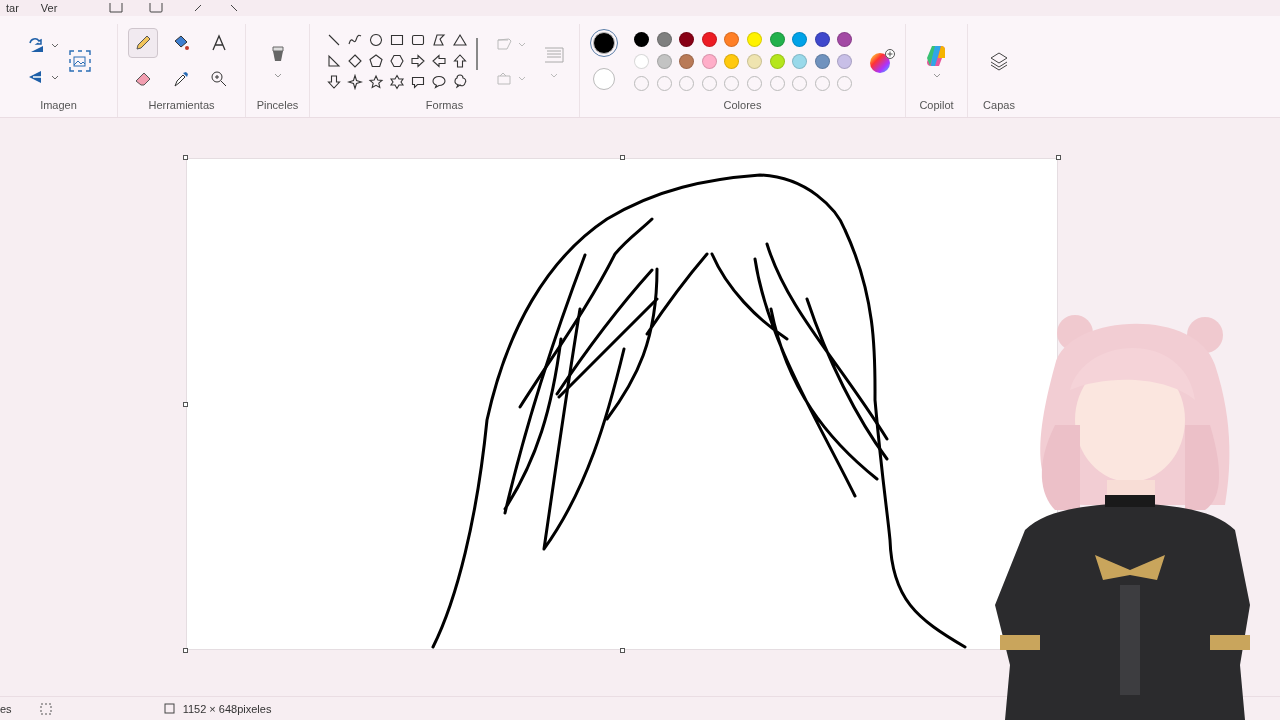 The height and width of the screenshot is (720, 1280). What do you see at coordinates (180, 79) in the screenshot?
I see `color-picker-icon` at bounding box center [180, 79].